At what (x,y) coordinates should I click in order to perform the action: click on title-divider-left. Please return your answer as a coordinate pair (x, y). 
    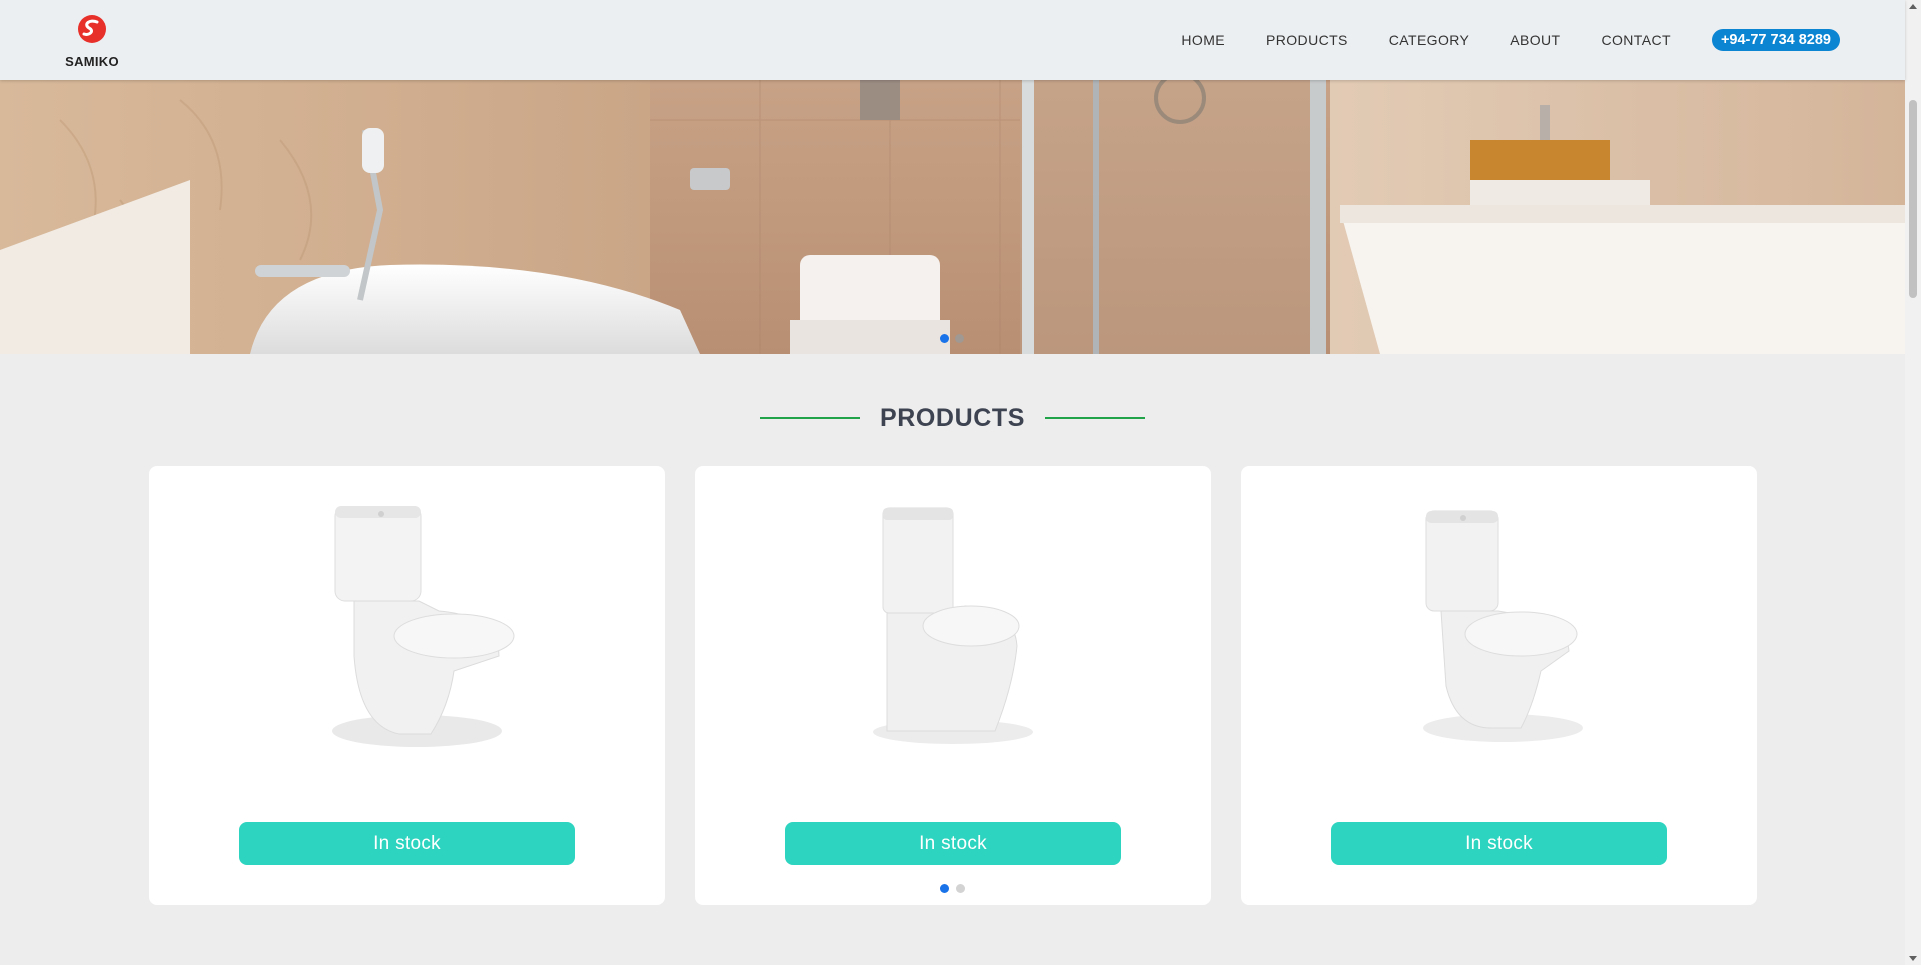
    Looking at the image, I should click on (809, 418).